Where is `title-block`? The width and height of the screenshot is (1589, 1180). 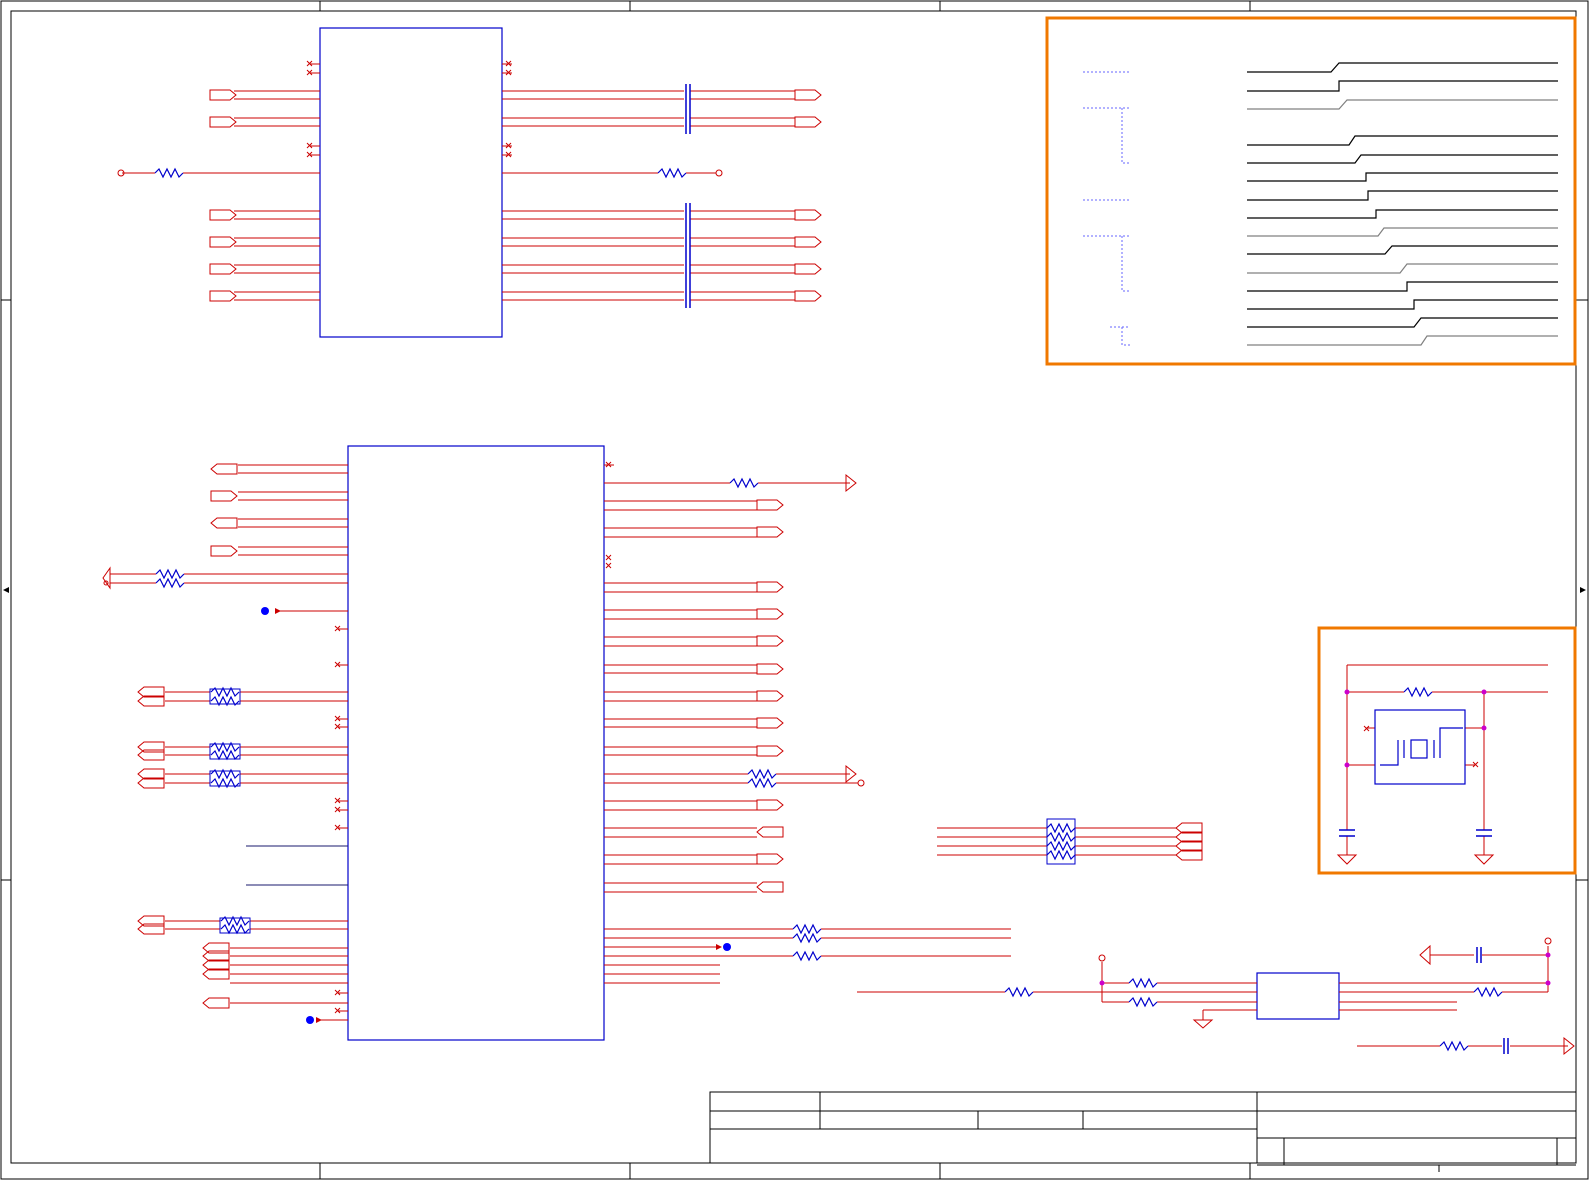 title-block is located at coordinates (1143, 1131).